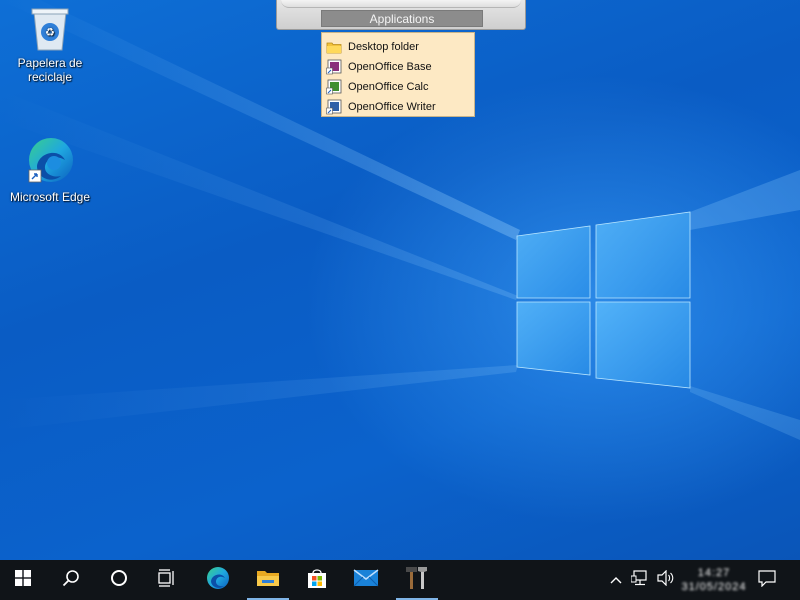 This screenshot has width=800, height=600. I want to click on task-view-icon, so click(167, 580).